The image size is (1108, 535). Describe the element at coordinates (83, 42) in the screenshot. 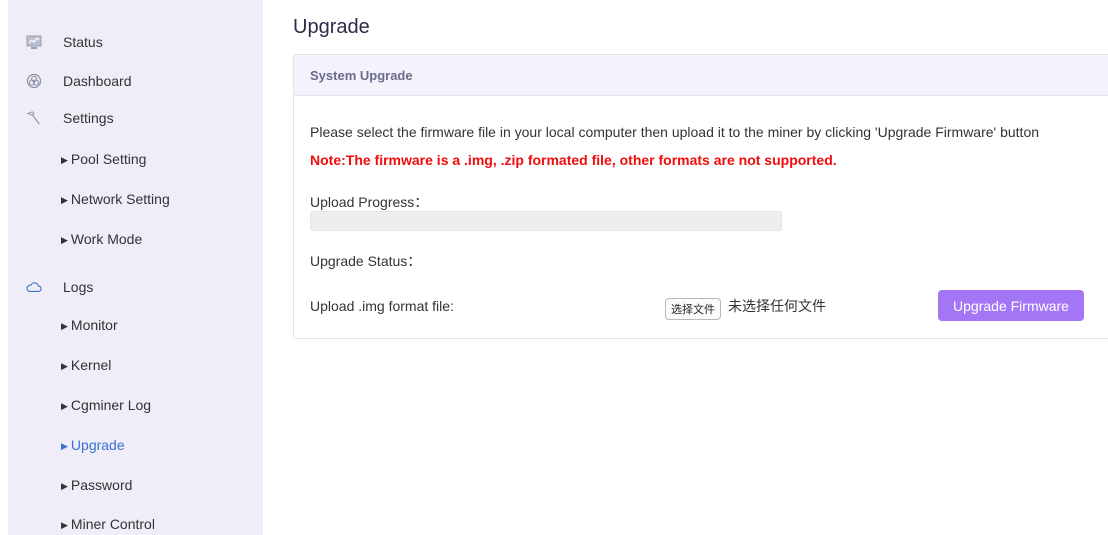

I see `sidebar-label-status: Status` at that location.